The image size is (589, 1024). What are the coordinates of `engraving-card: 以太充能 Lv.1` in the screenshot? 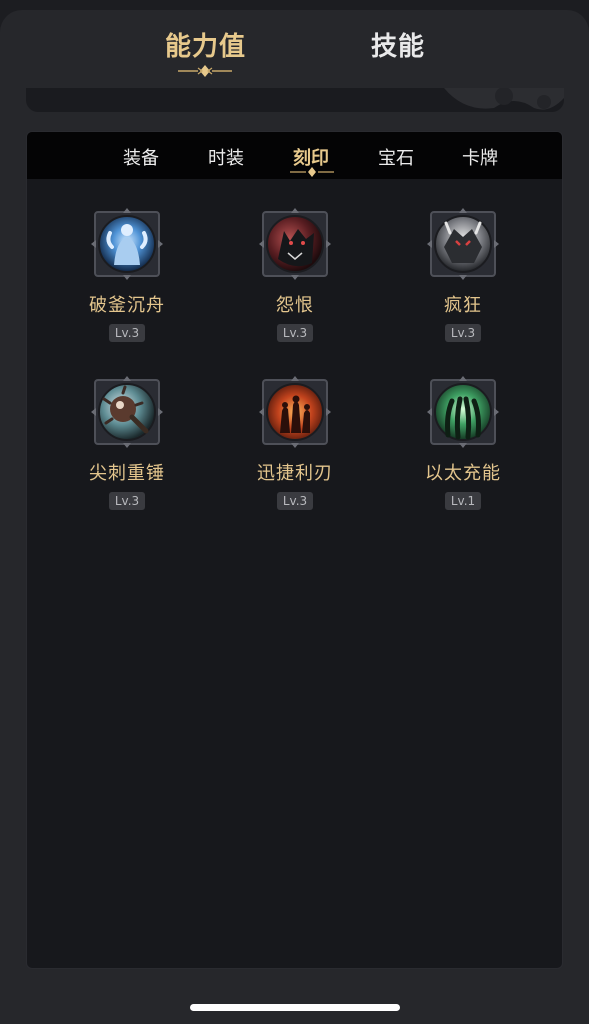 It's located at (463, 442).